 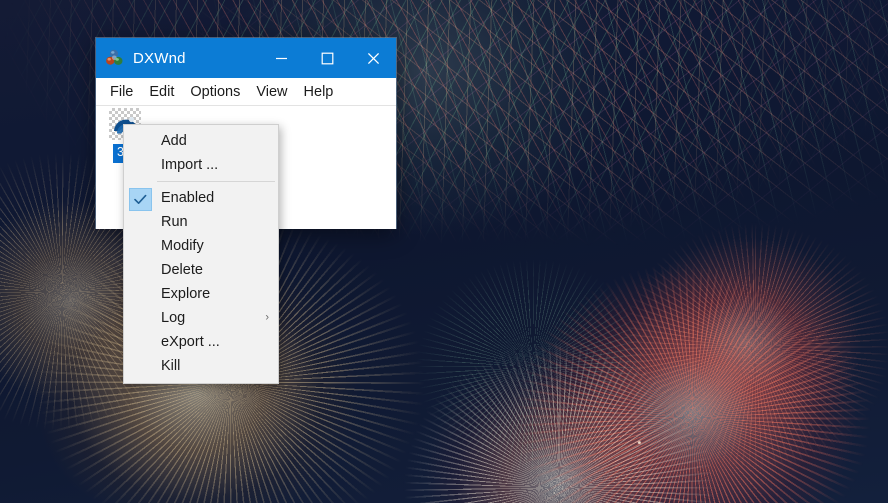 What do you see at coordinates (246, 58) in the screenshot?
I see `window-titlebar: DXWnd` at bounding box center [246, 58].